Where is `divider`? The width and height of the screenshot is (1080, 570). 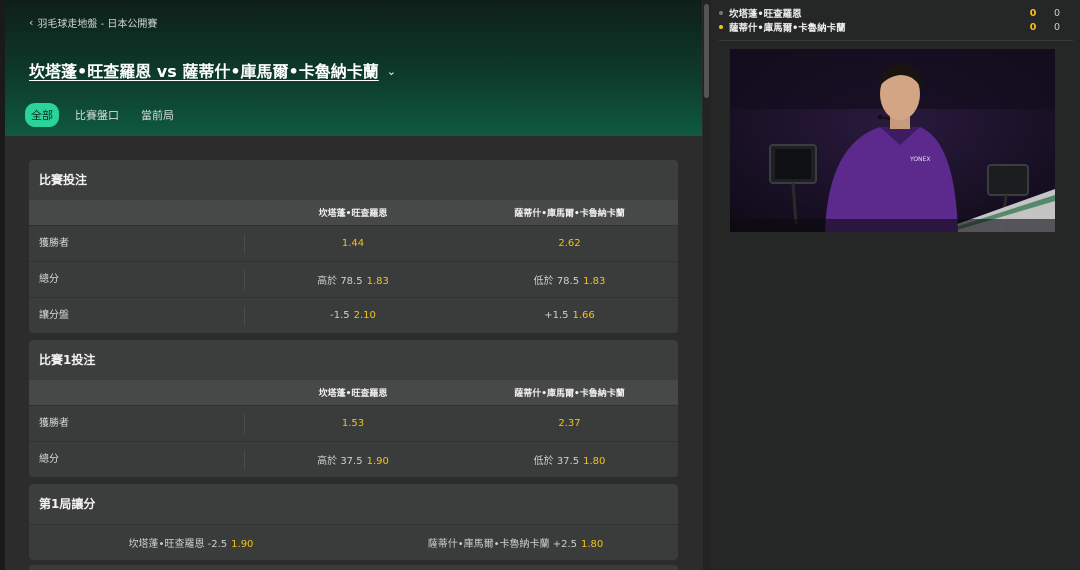 divider is located at coordinates (896, 40).